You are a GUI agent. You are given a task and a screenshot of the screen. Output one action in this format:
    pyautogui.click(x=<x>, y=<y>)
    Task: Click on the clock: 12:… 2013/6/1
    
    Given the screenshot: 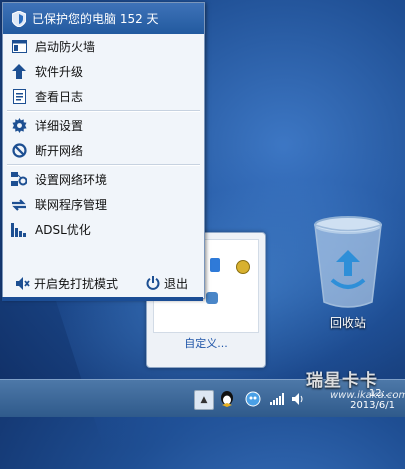 What is the action you would take?
    pyautogui.click(x=372, y=400)
    